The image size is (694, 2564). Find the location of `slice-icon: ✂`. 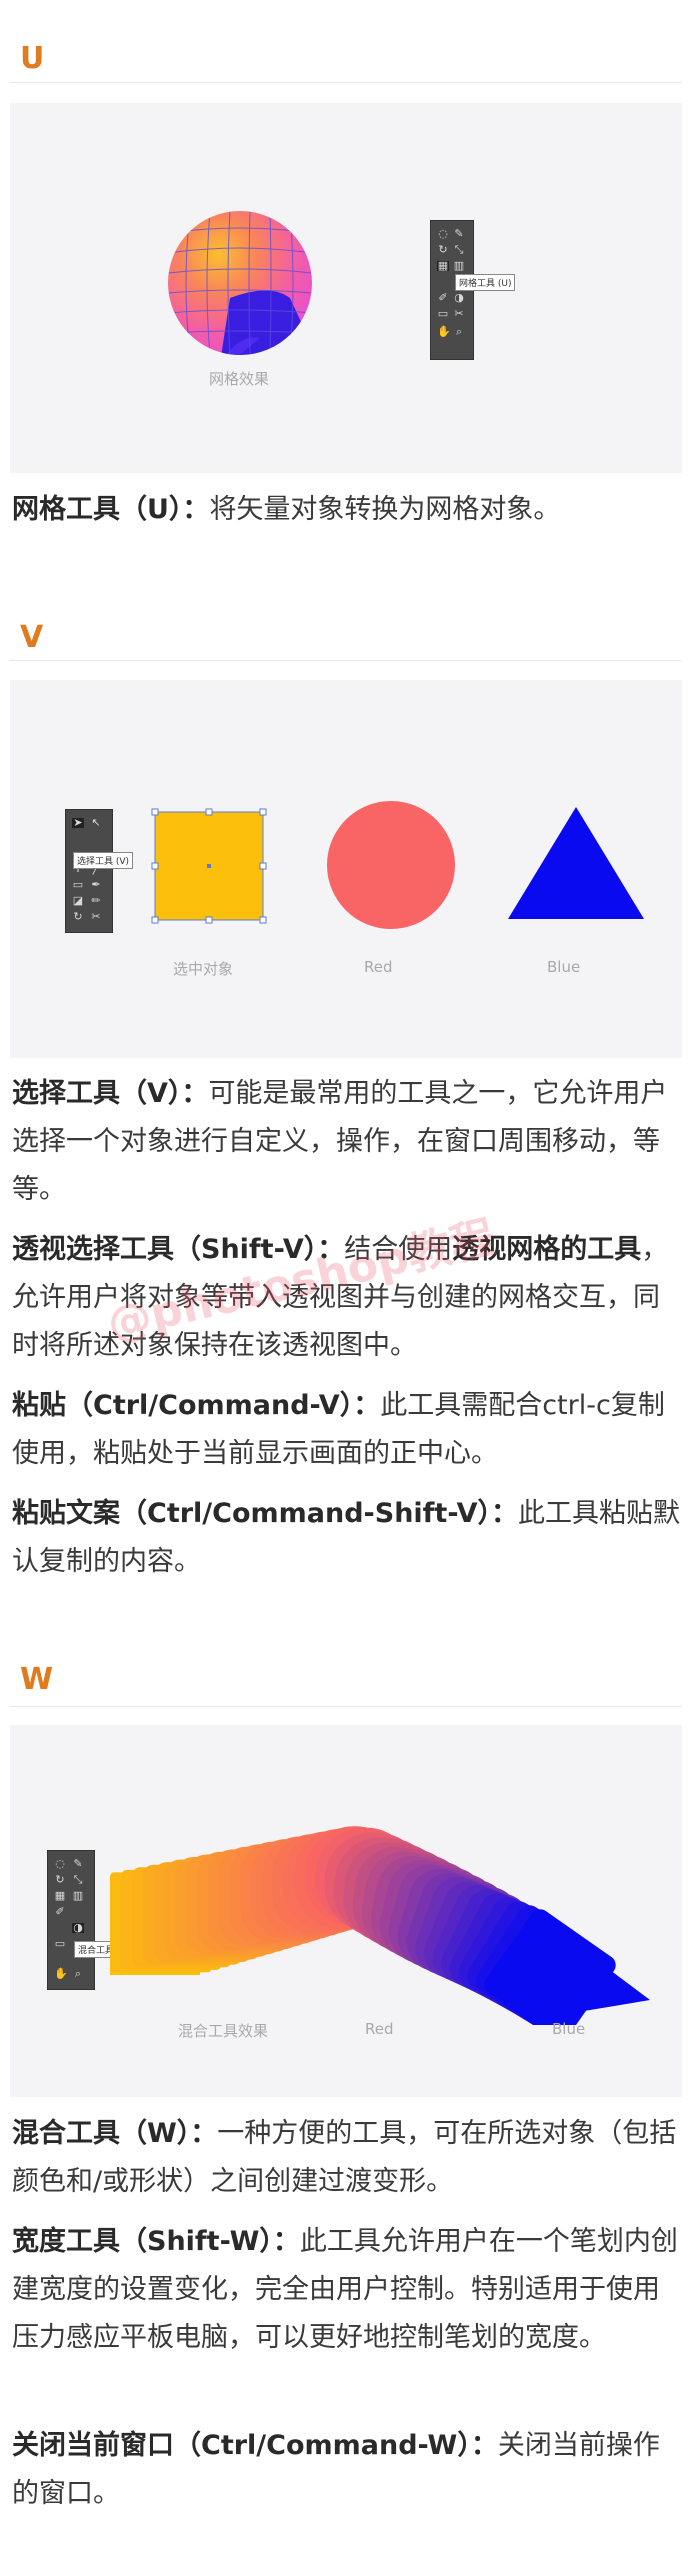

slice-icon: ✂ is located at coordinates (459, 313).